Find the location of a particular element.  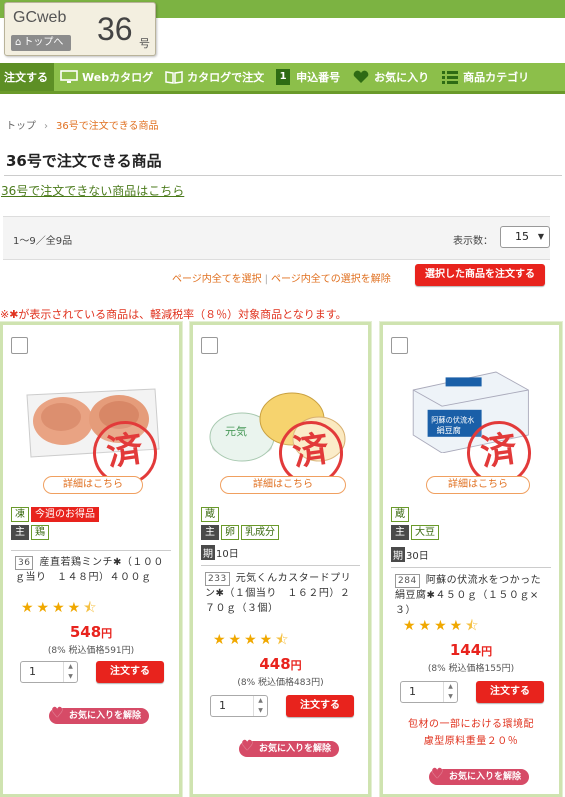

nav-order-label: 注文する is located at coordinates (26, 77).